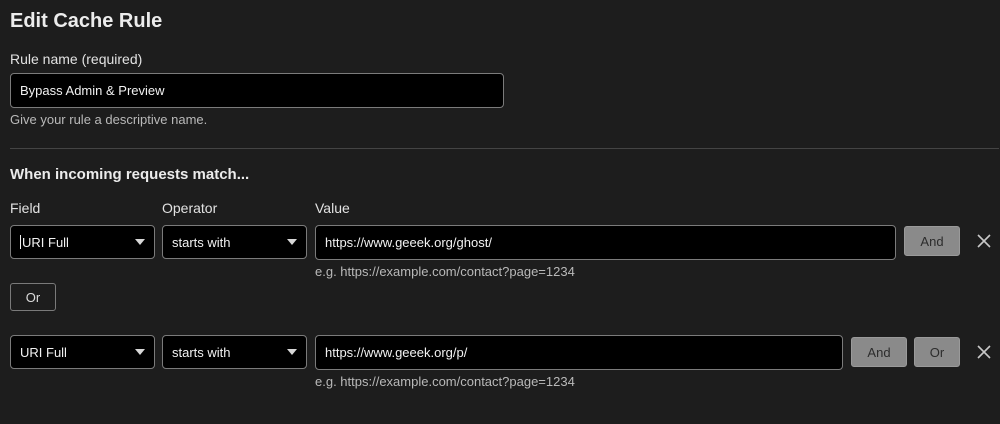  What do you see at coordinates (43, 352) in the screenshot?
I see `field-select-2-value: URI Full` at bounding box center [43, 352].